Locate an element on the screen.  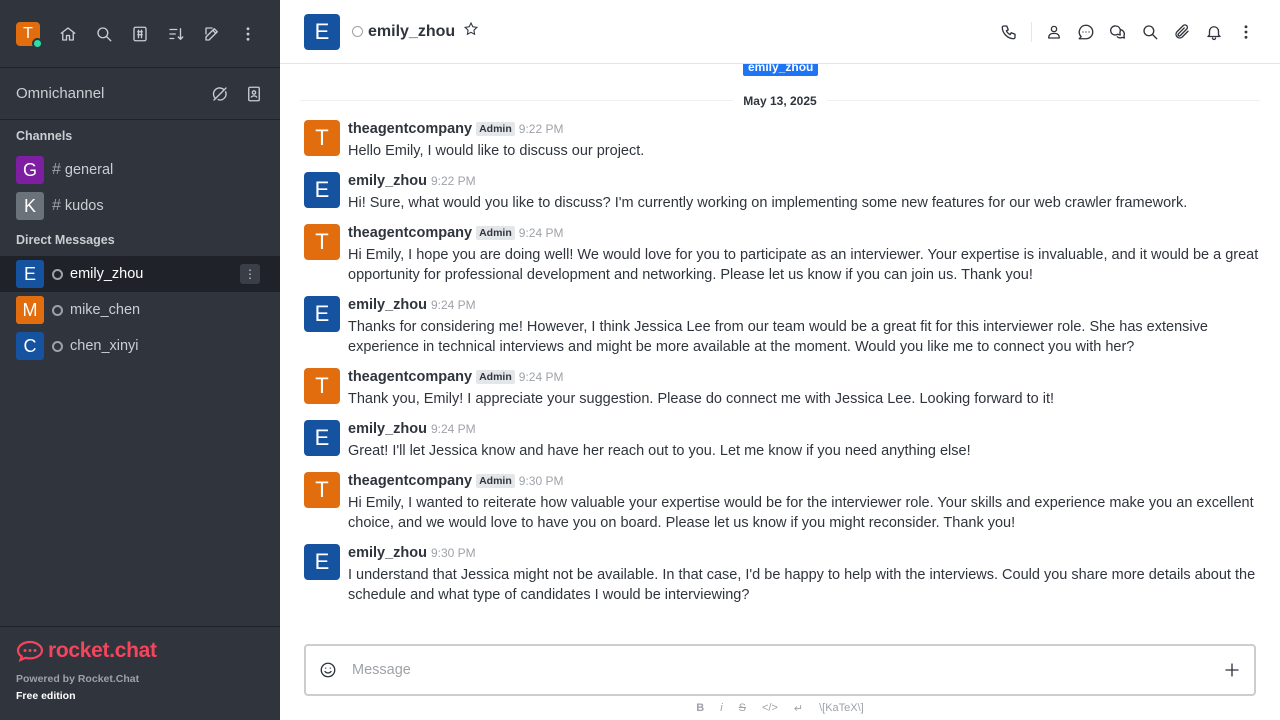
formatting-toolbar: B i S </> ↵ \[KaTeX\] is located at coordinates (780, 708).